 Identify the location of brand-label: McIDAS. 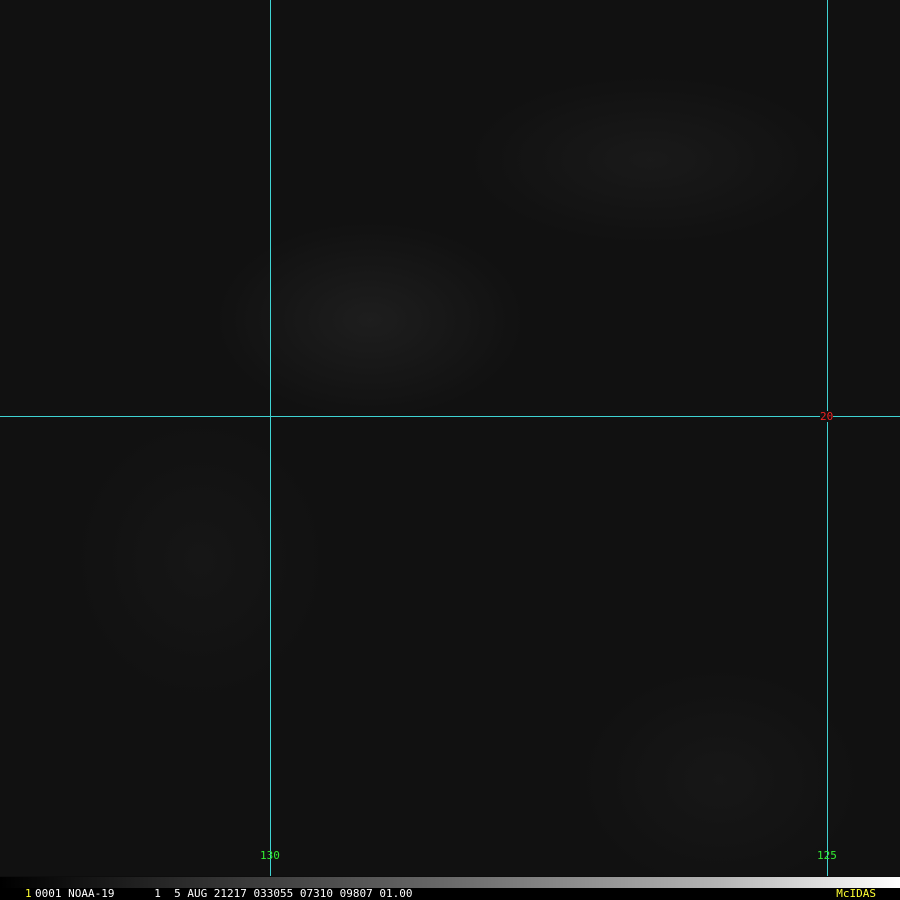
(856, 893).